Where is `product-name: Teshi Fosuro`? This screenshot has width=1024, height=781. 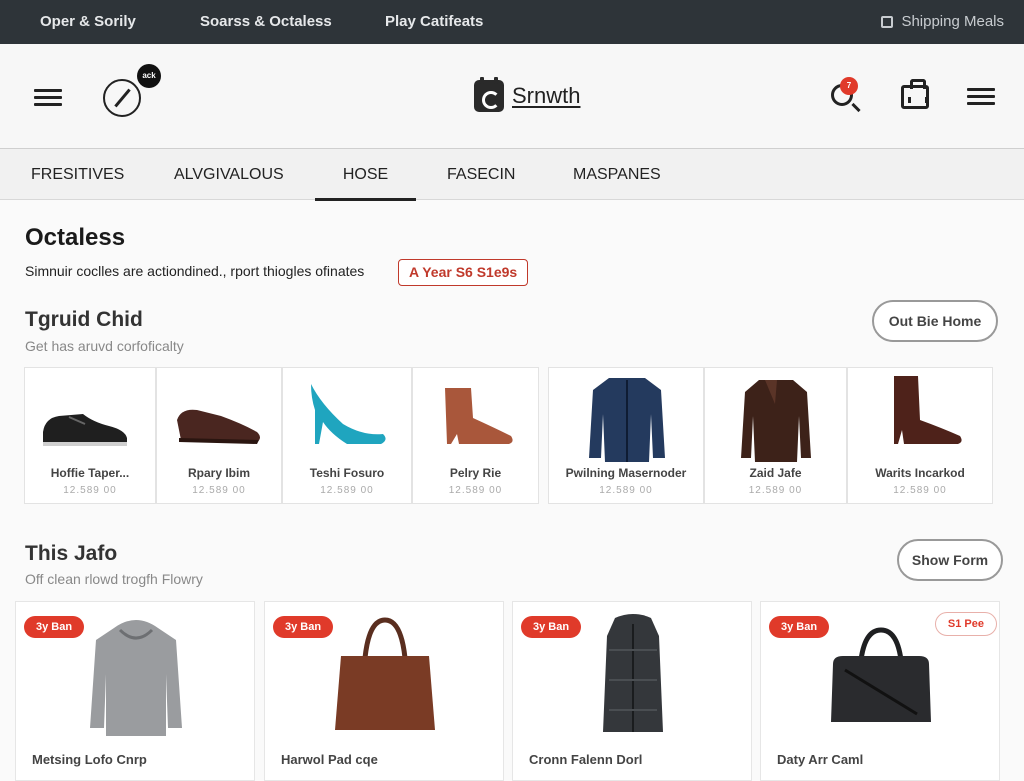 product-name: Teshi Fosuro is located at coordinates (347, 473).